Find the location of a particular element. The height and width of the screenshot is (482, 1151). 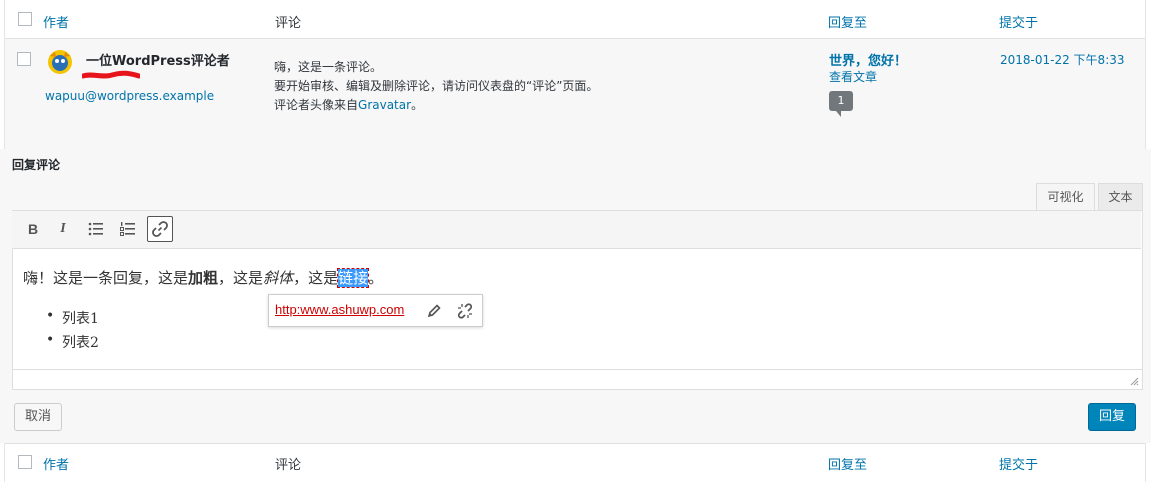

content-link-selected: 链接 is located at coordinates (353, 278).